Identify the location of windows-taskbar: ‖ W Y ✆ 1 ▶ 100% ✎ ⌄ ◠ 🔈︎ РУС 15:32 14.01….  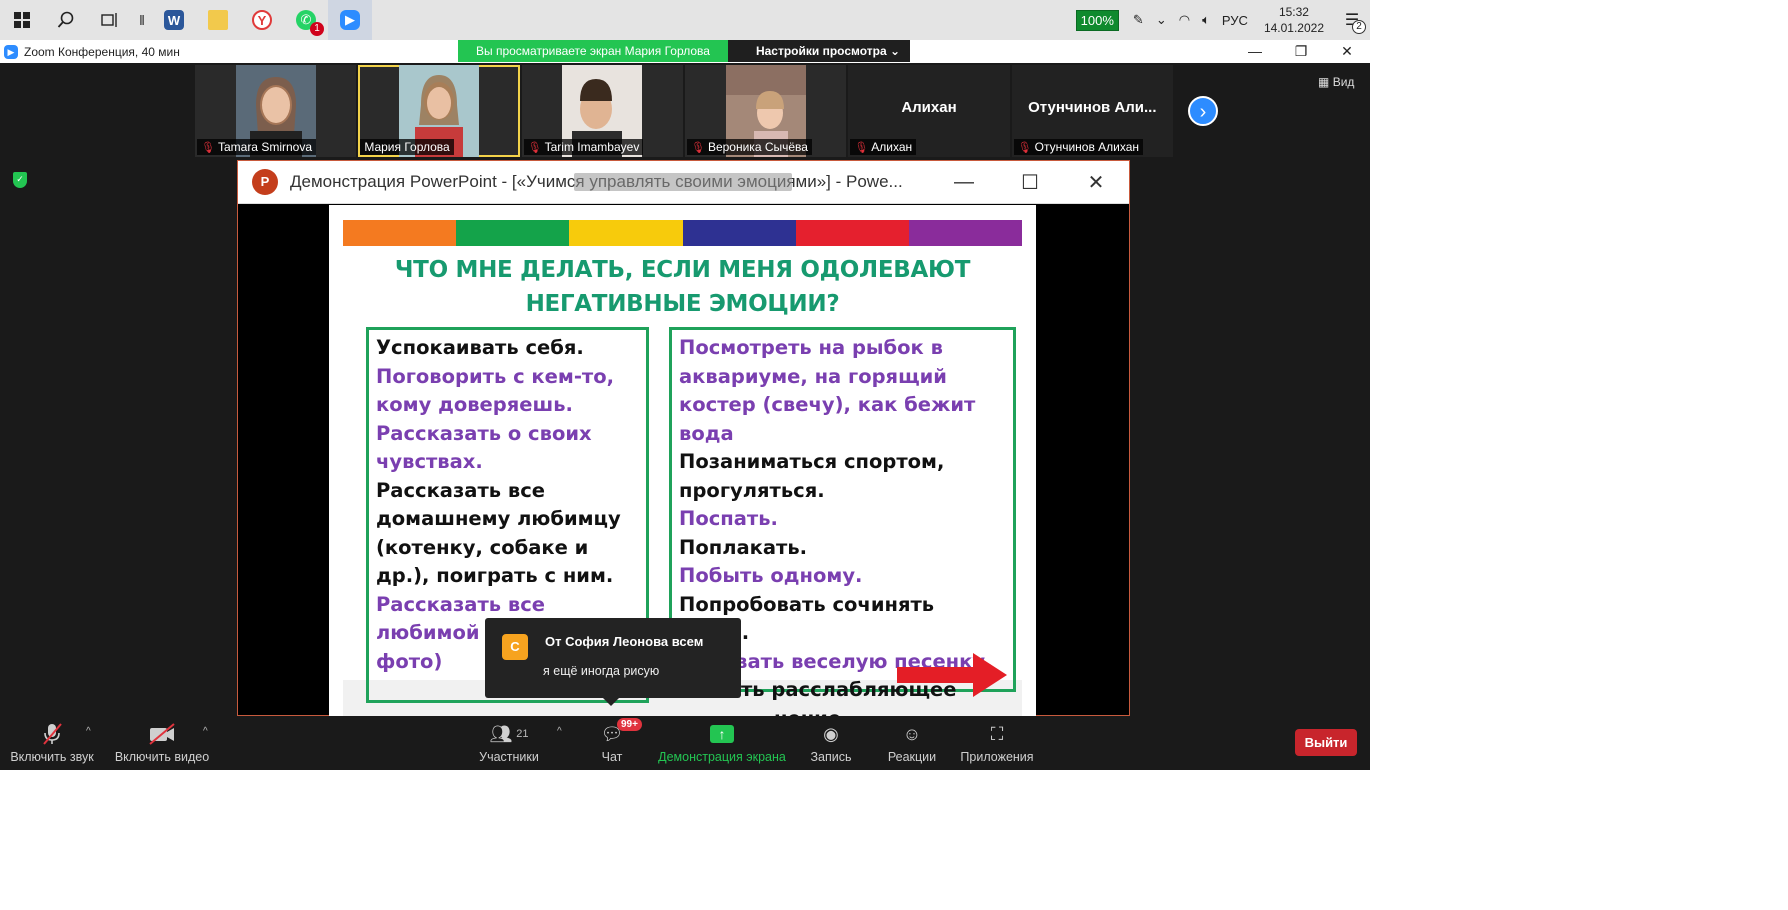
(685, 20).